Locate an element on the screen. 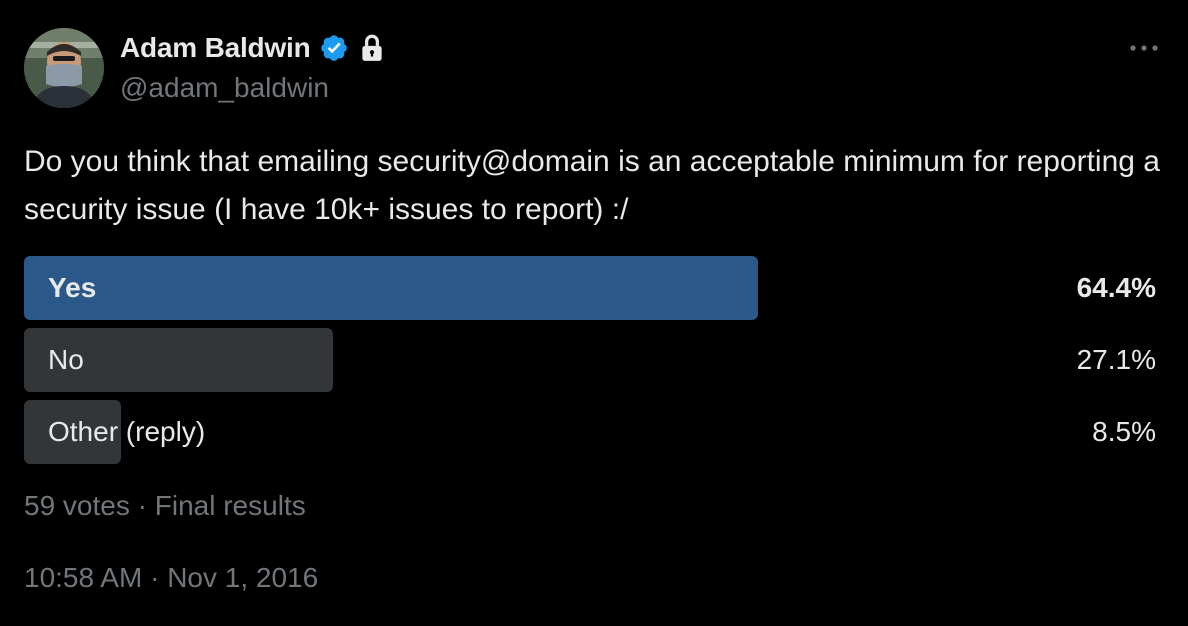 This screenshot has height=626, width=1188. poll-option-label: Yes is located at coordinates (72, 287).